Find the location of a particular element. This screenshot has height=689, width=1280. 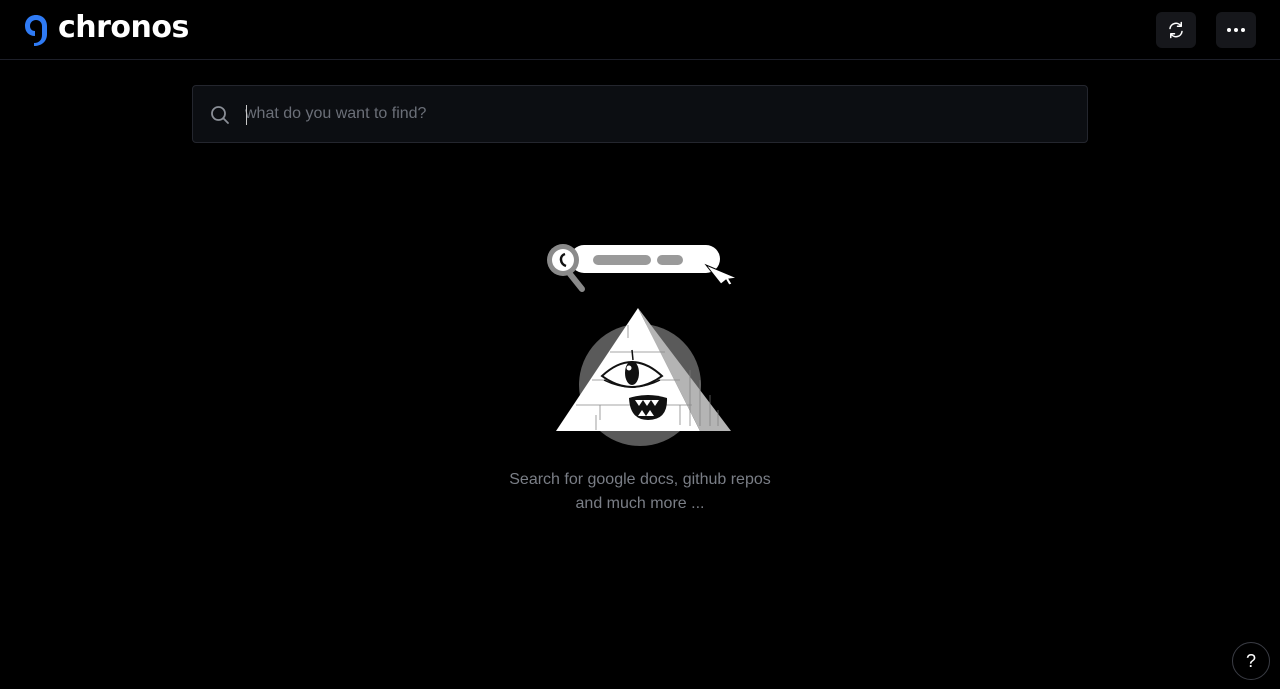

help-button: ? is located at coordinates (1251, 661).